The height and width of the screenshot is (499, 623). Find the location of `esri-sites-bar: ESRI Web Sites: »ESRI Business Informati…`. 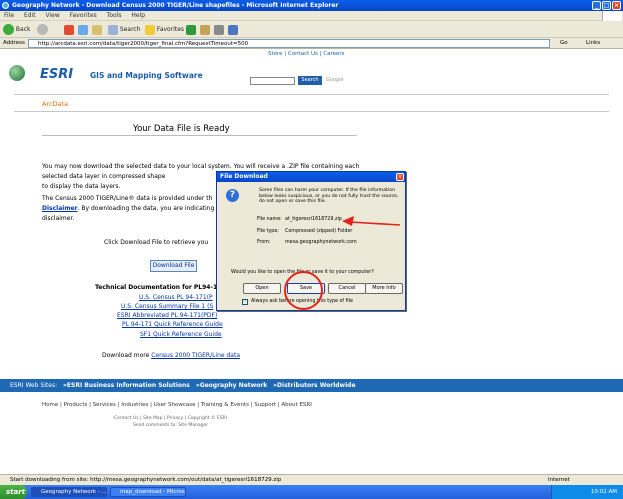

esri-sites-bar: ESRI Web Sites: »ESRI Business Informati… is located at coordinates (311, 385).